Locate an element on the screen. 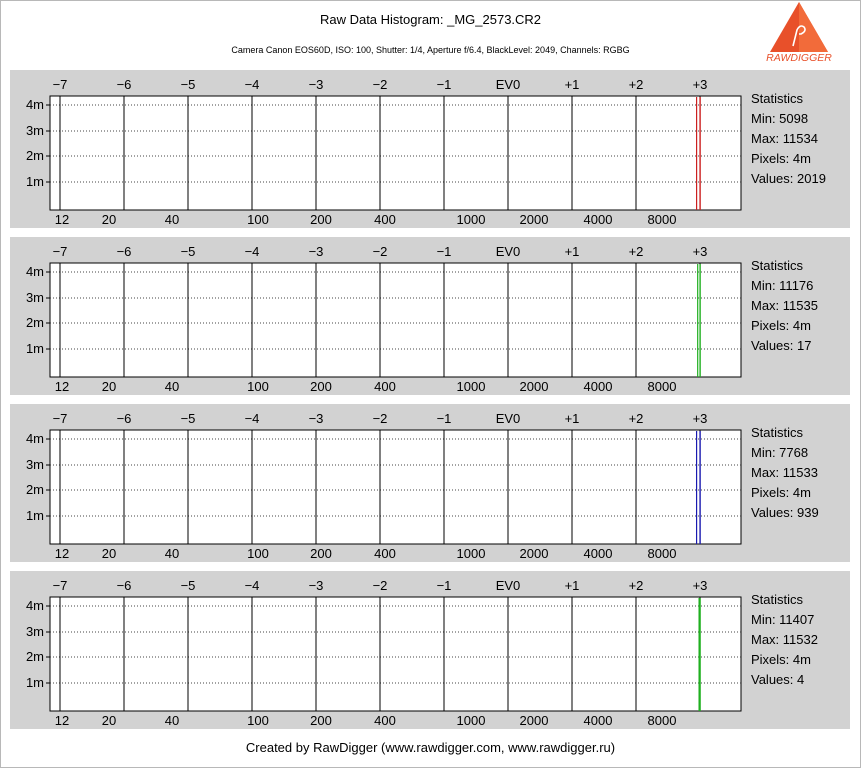 The image size is (861, 768). stat-max: Max: 11535 is located at coordinates (784, 305).